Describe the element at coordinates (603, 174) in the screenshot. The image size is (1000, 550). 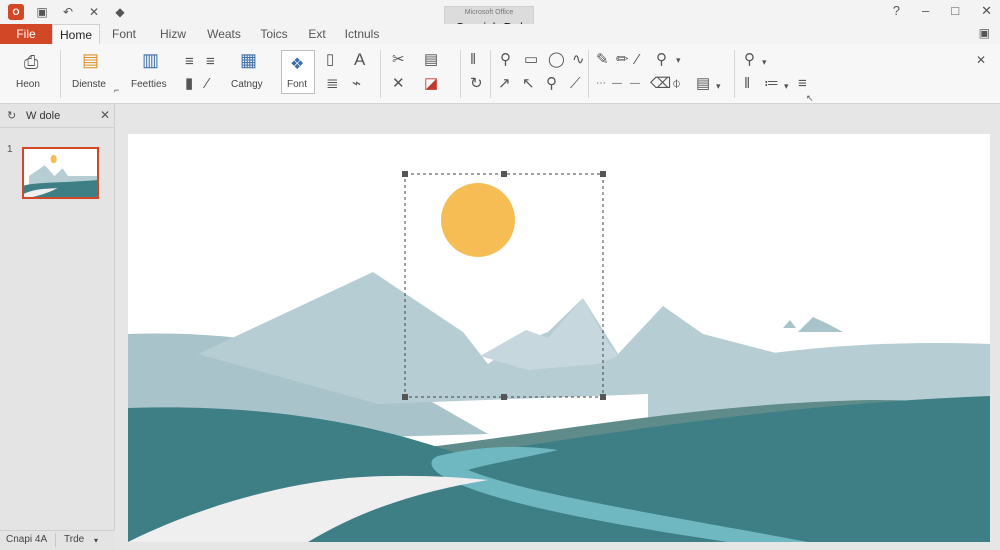
I see `resize-handle-tr` at that location.